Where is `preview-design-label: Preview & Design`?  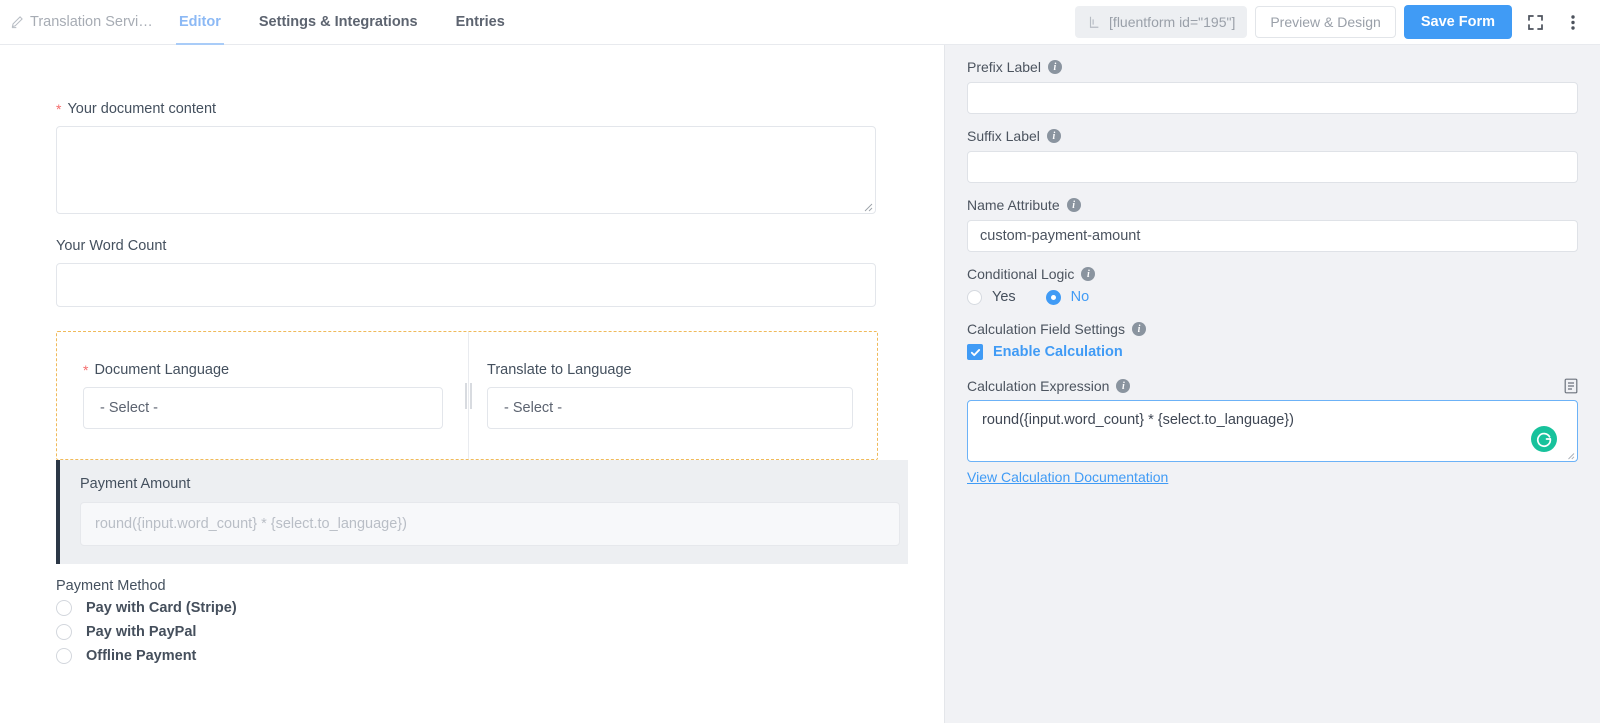 preview-design-label: Preview & Design is located at coordinates (1325, 22).